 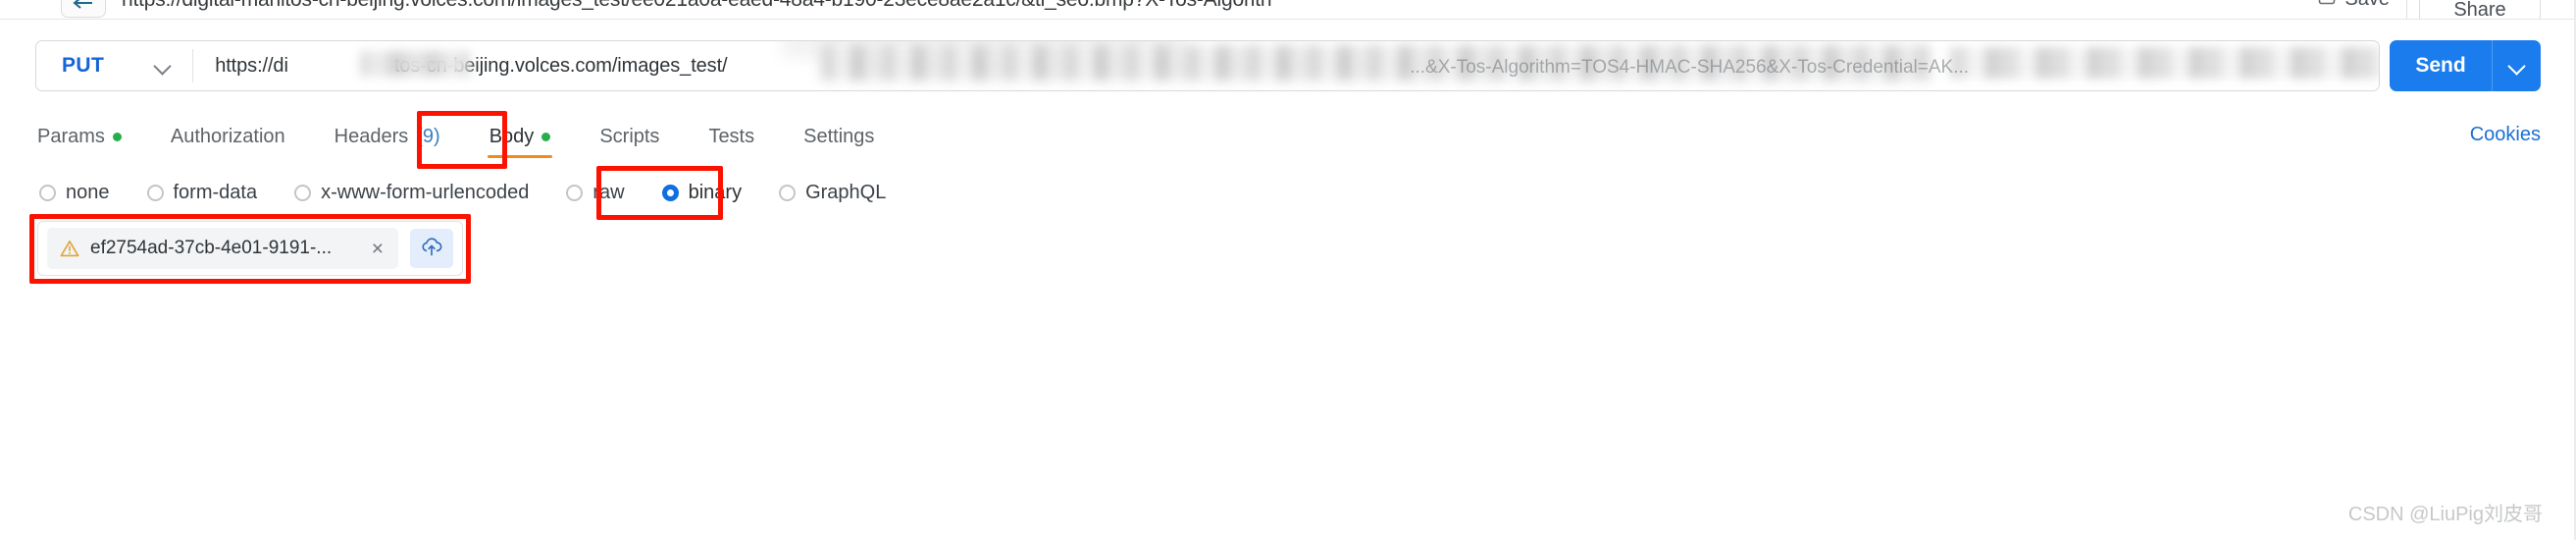 I want to click on http-method-label: PUT, so click(x=83, y=65).